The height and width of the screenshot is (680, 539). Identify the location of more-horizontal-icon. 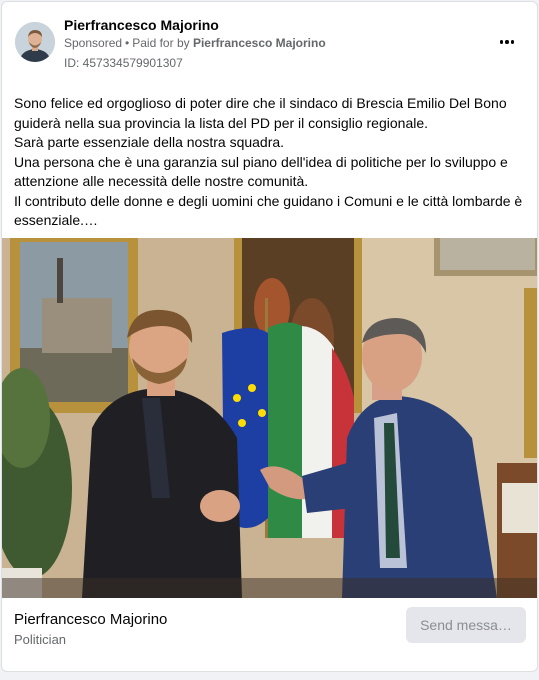
(501, 42).